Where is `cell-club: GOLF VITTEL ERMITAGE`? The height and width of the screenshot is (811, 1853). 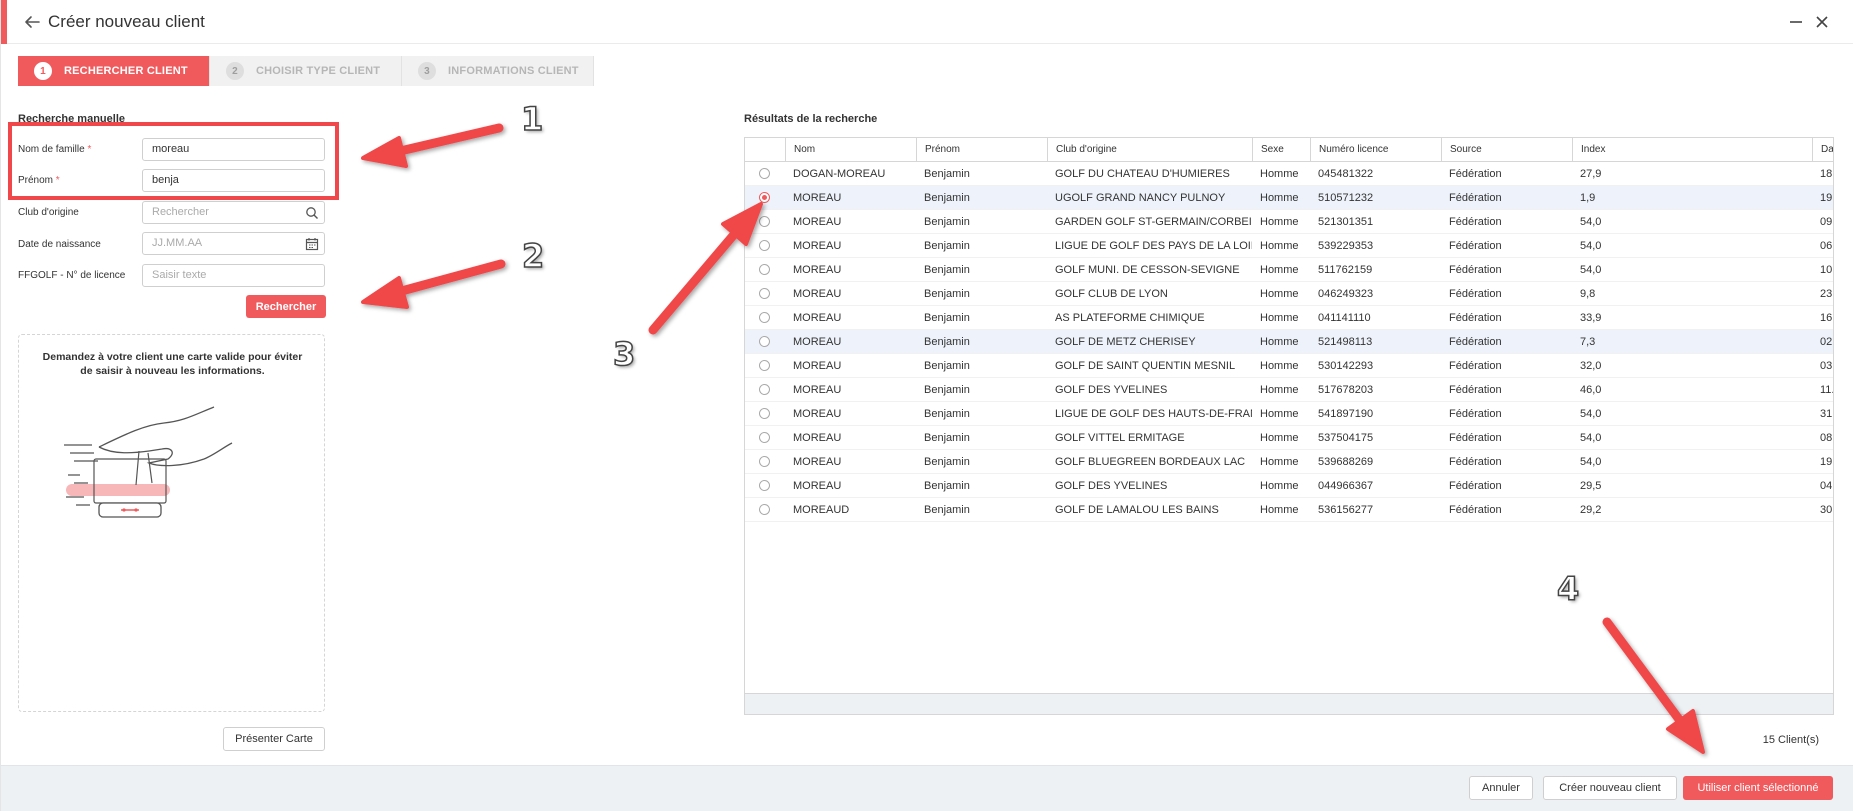
cell-club: GOLF VITTEL ERMITAGE is located at coordinates (1120, 438).